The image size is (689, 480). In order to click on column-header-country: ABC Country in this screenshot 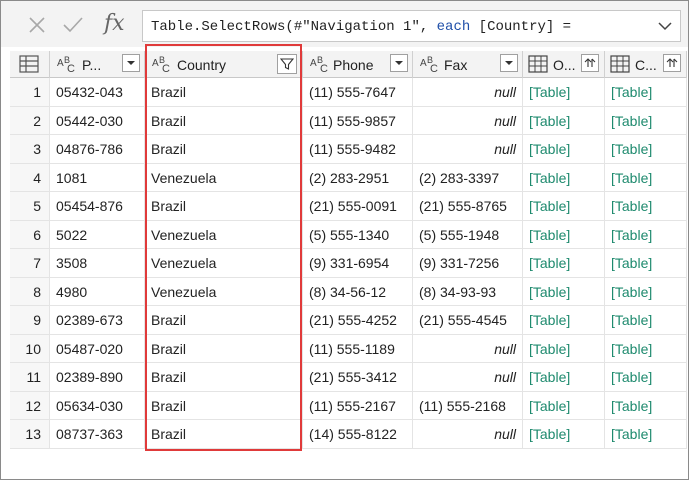, I will do `click(224, 64)`.